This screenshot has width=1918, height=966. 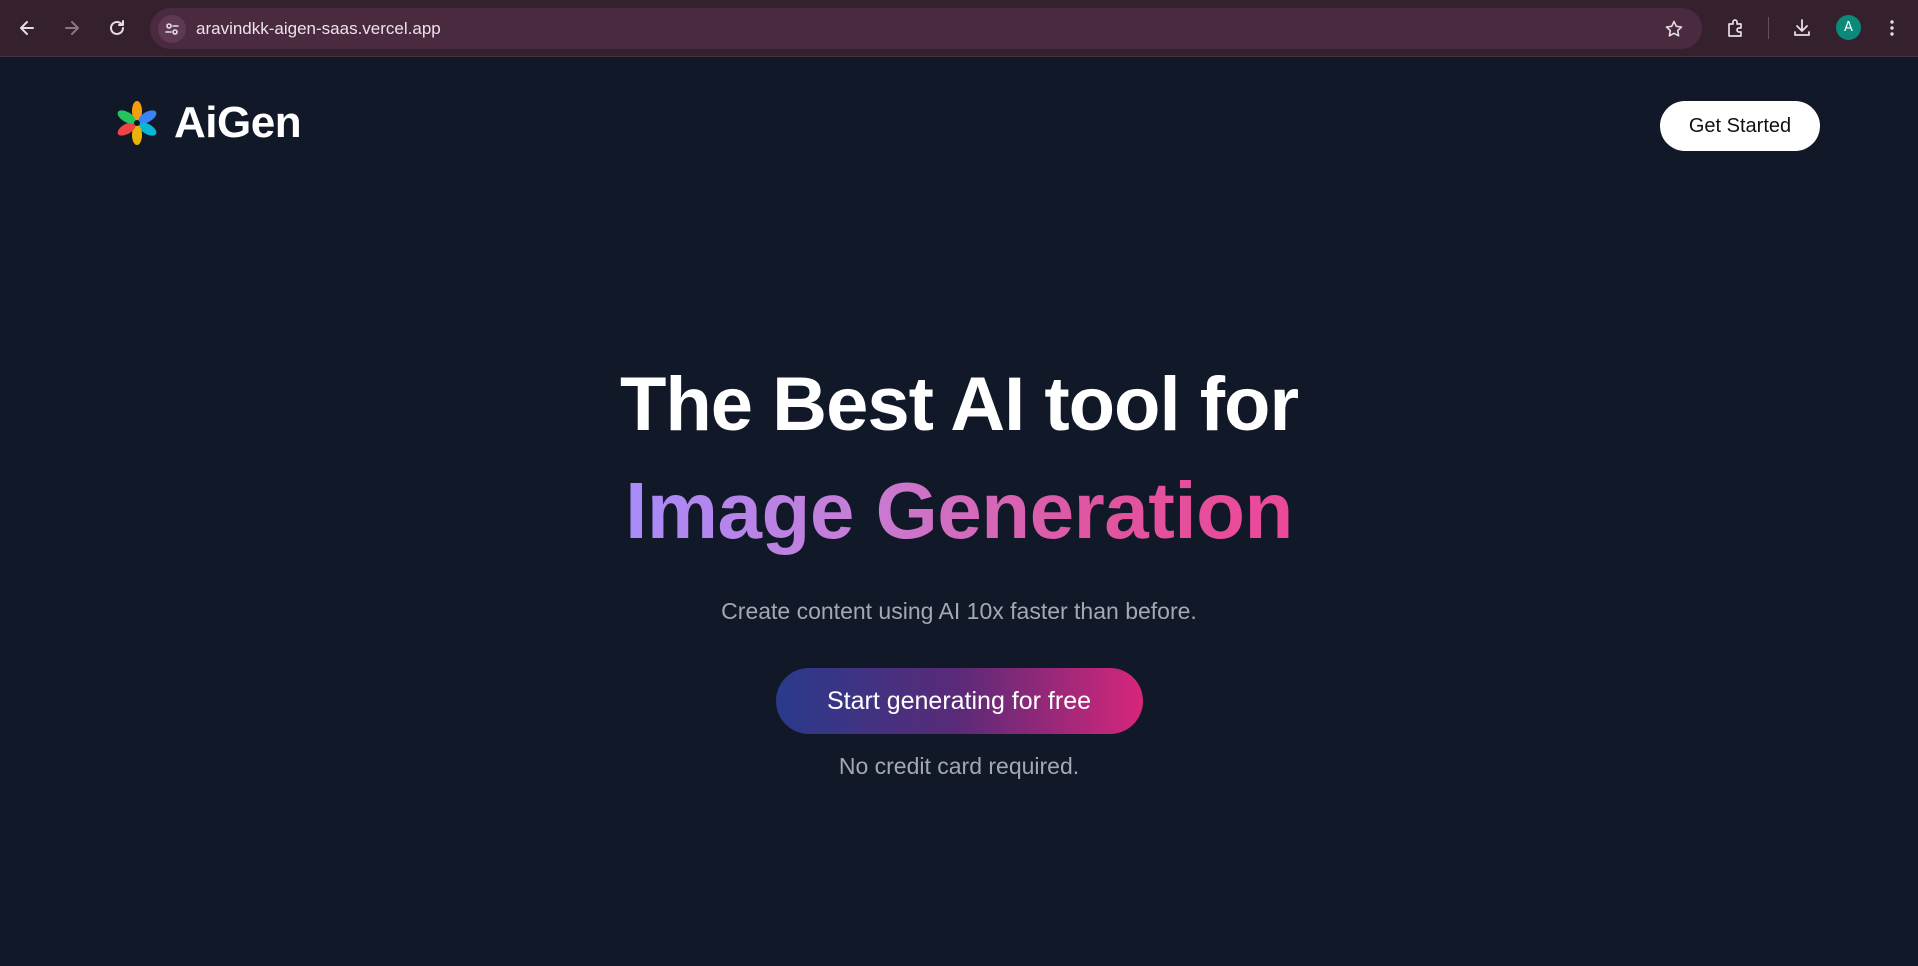 What do you see at coordinates (318, 29) in the screenshot?
I see `url-text: aravindkk-aigen-saas.vercel.app` at bounding box center [318, 29].